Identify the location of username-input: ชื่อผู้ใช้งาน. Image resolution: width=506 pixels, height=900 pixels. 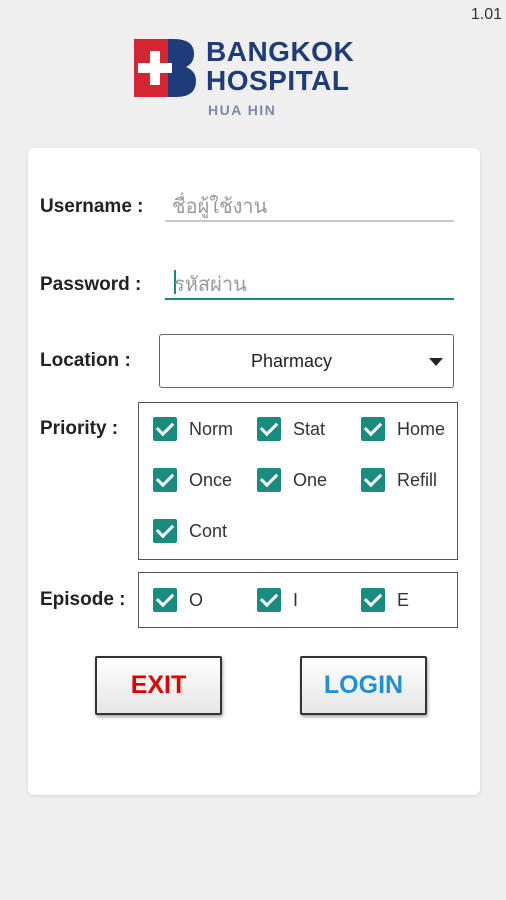
(219, 206).